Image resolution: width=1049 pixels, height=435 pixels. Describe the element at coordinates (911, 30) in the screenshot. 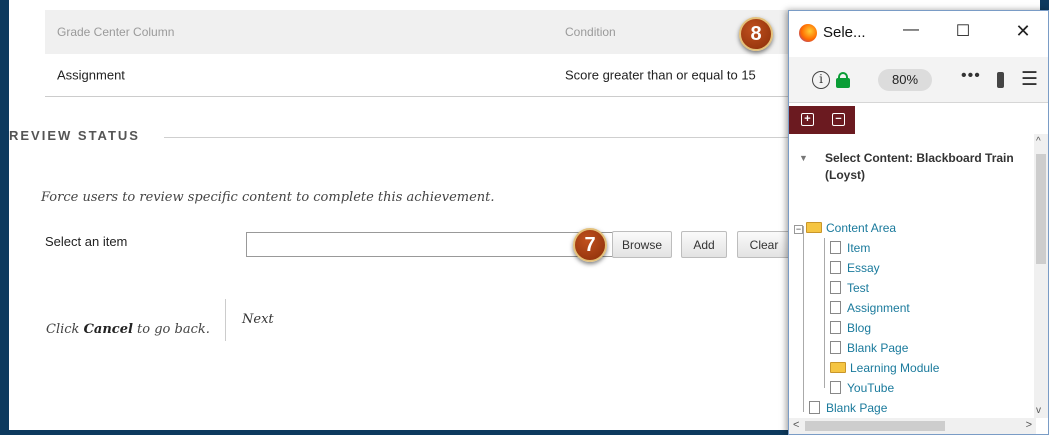

I see `minimize-button: —` at that location.